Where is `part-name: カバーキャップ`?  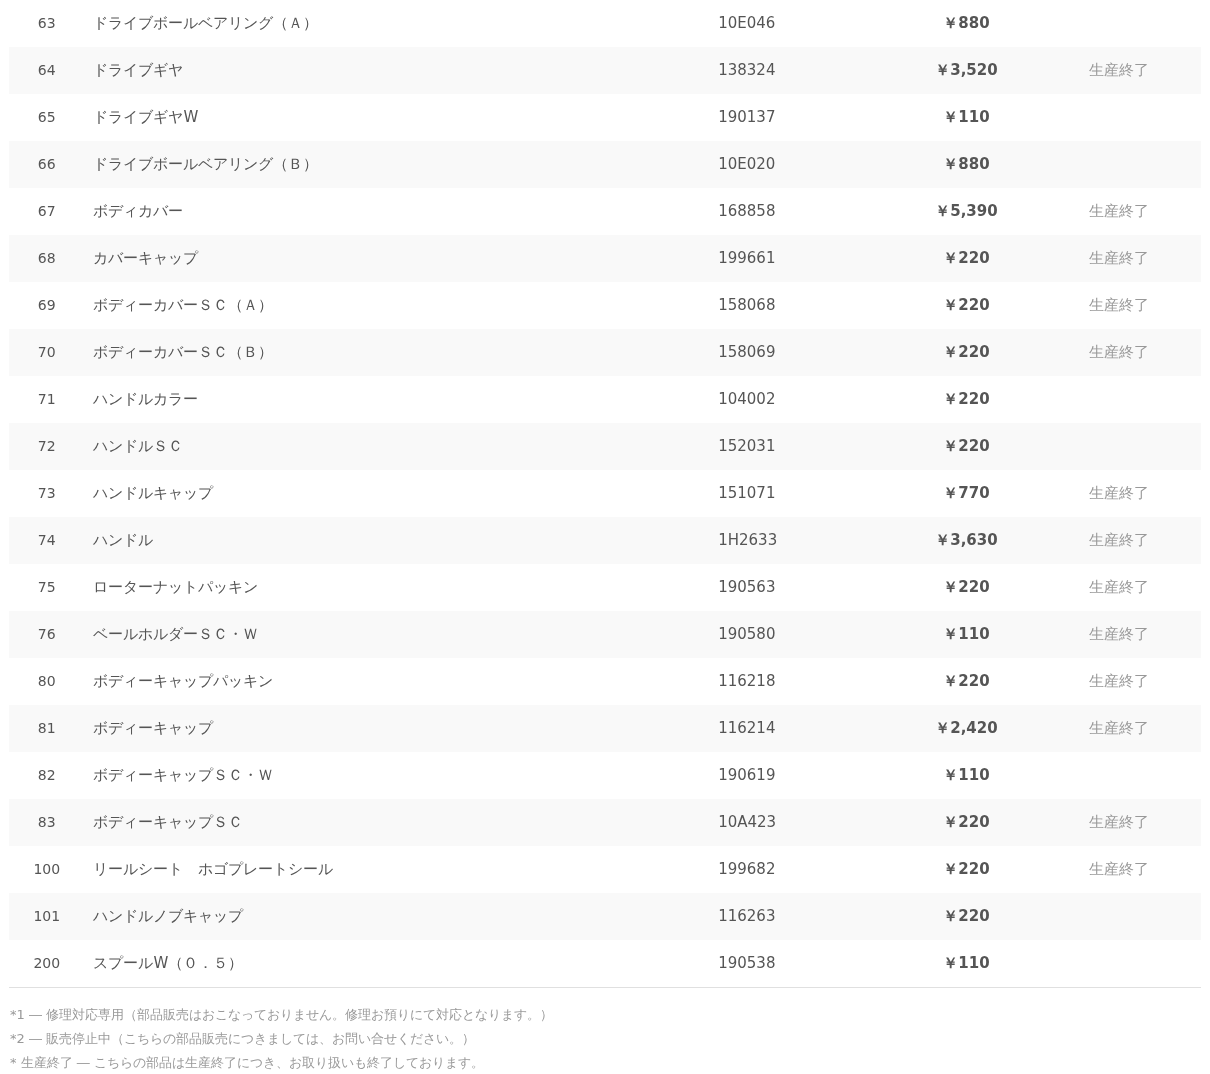
part-name: カバーキャップ is located at coordinates (146, 258).